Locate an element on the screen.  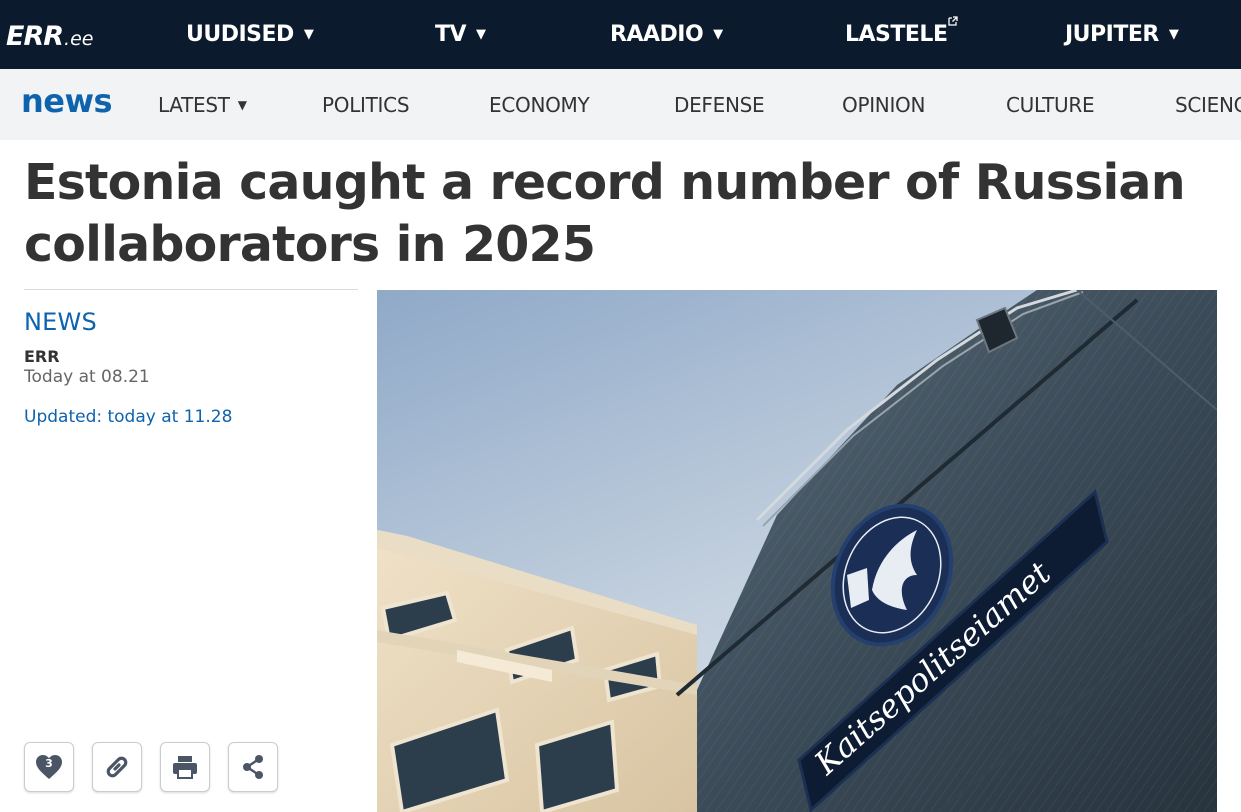
subnav-item-culture: CULTURE is located at coordinates (1050, 104).